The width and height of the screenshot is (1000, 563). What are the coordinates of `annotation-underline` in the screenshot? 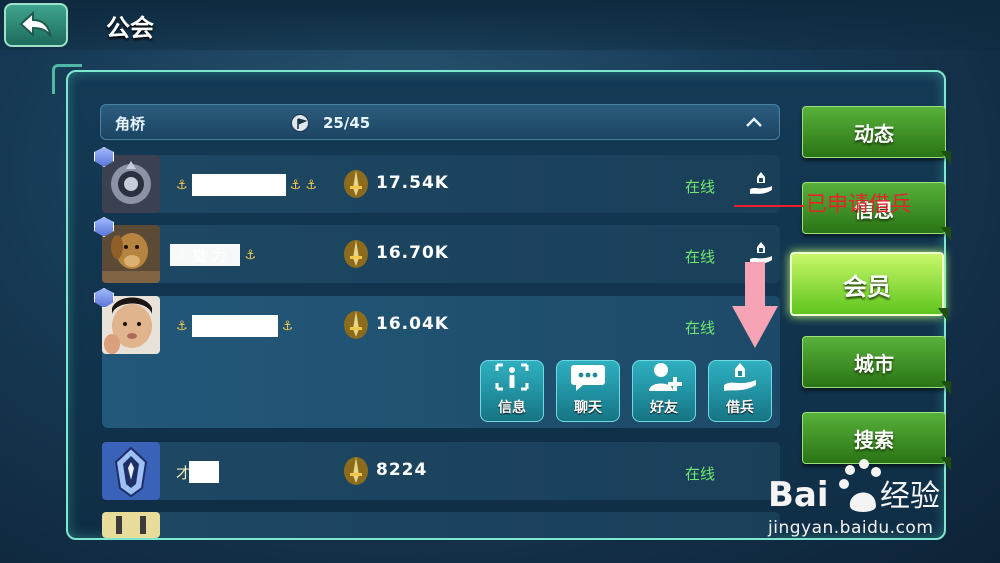 It's located at (769, 206).